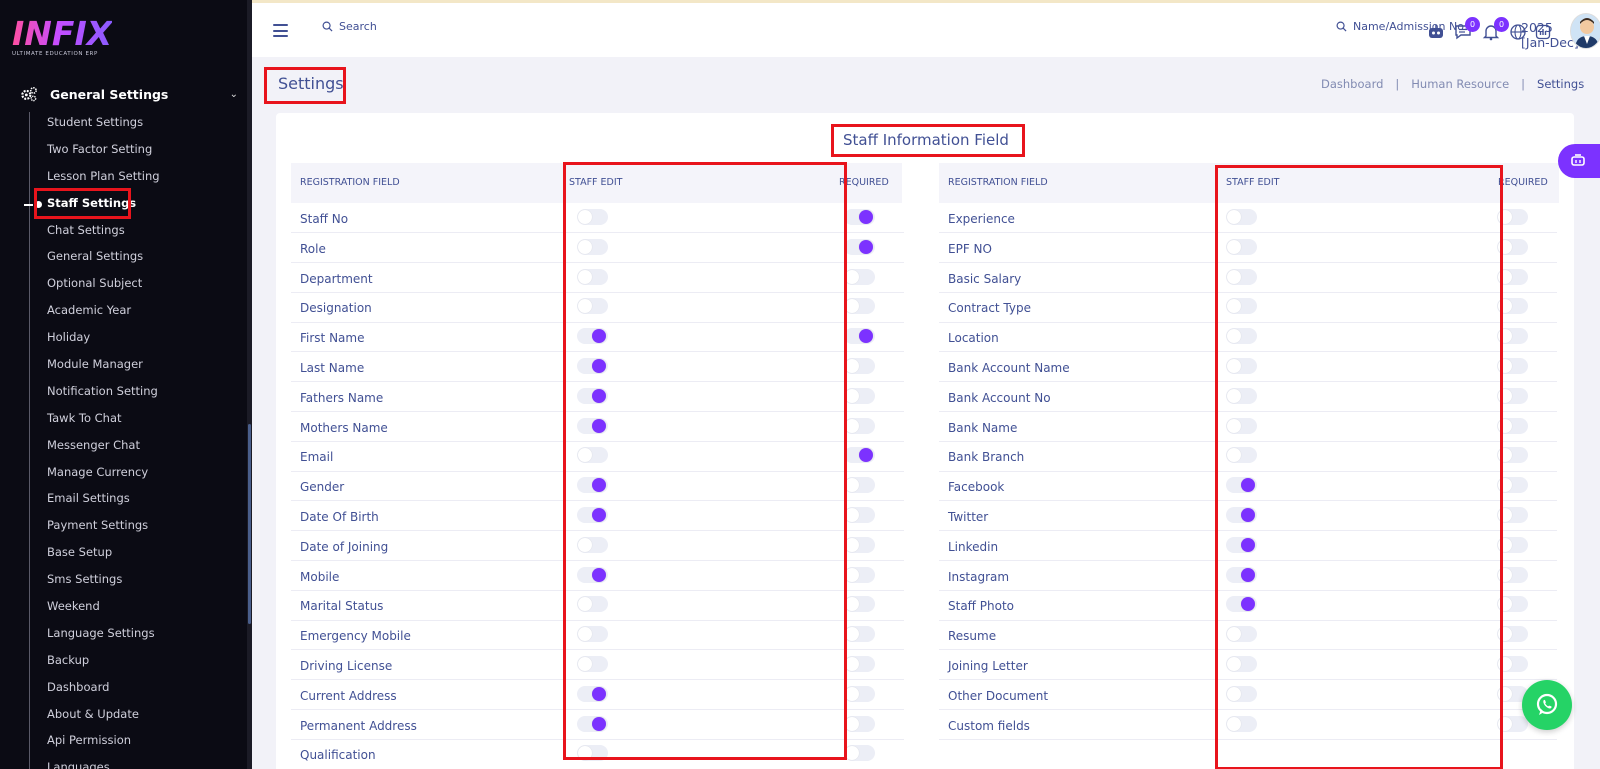  What do you see at coordinates (1472, 24) in the screenshot?
I see `chat-count-badge: 0` at bounding box center [1472, 24].